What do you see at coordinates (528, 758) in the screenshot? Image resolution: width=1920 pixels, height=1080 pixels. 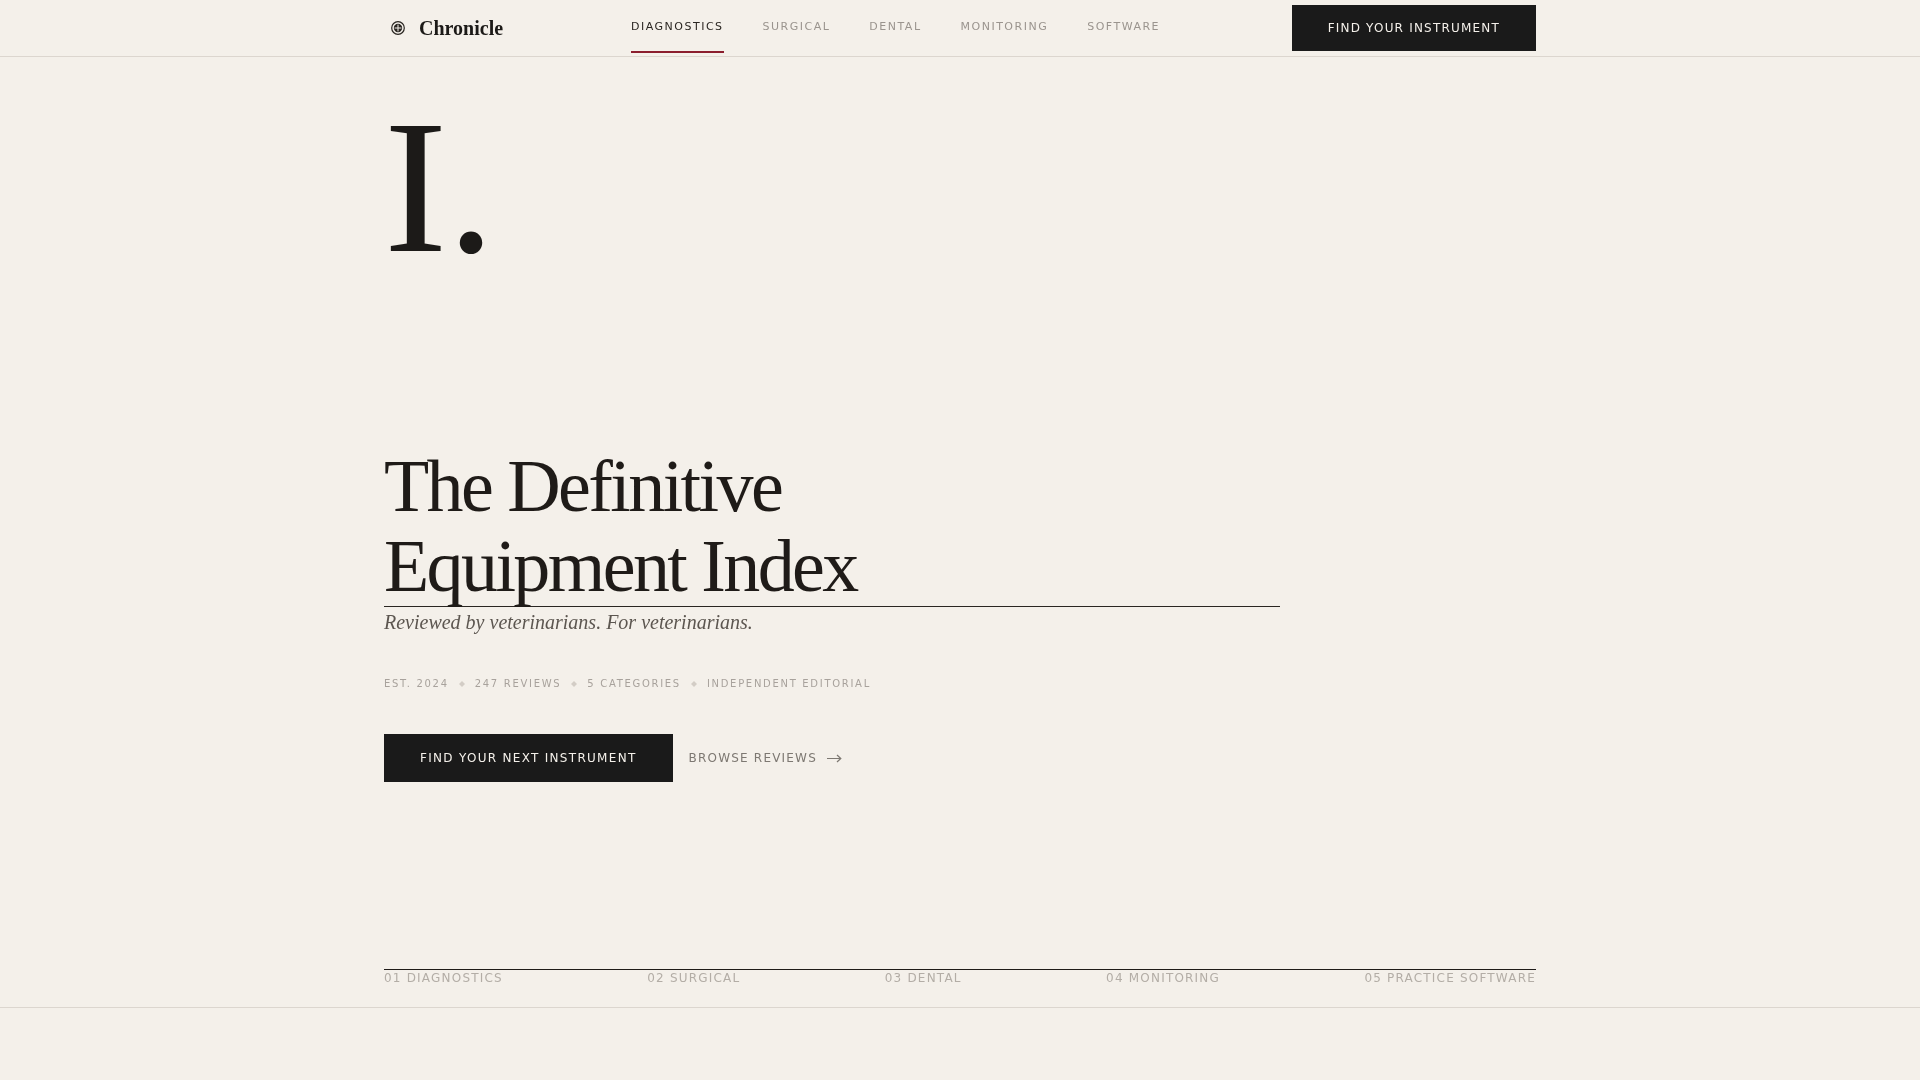 I see `find-next-instrument-button: FIND YOUR NEXT INSTRUMENT` at bounding box center [528, 758].